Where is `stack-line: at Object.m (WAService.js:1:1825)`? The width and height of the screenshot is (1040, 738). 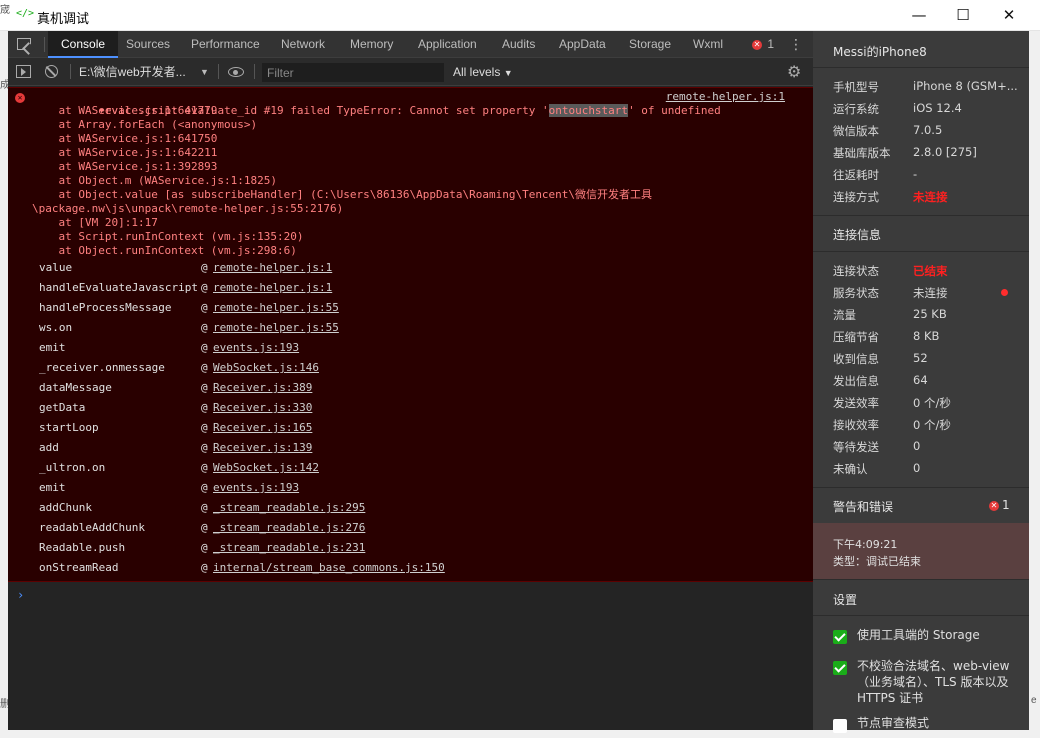 stack-line: at Object.m (WAService.js:1:1825) is located at coordinates (155, 180).